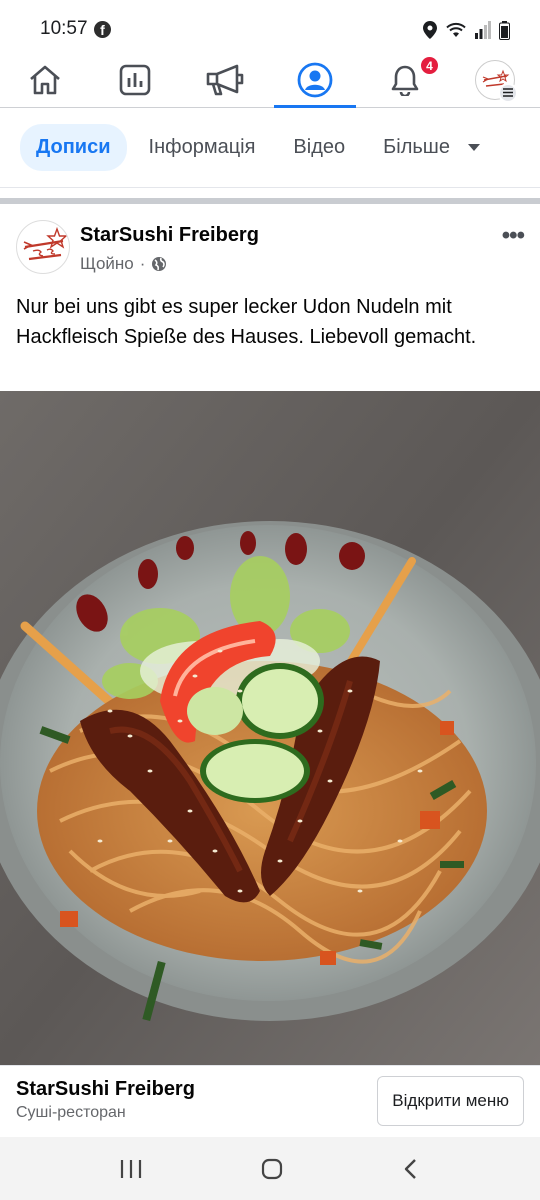 This screenshot has width=540, height=1200. I want to click on post-meta: Щойно ·, so click(123, 264).